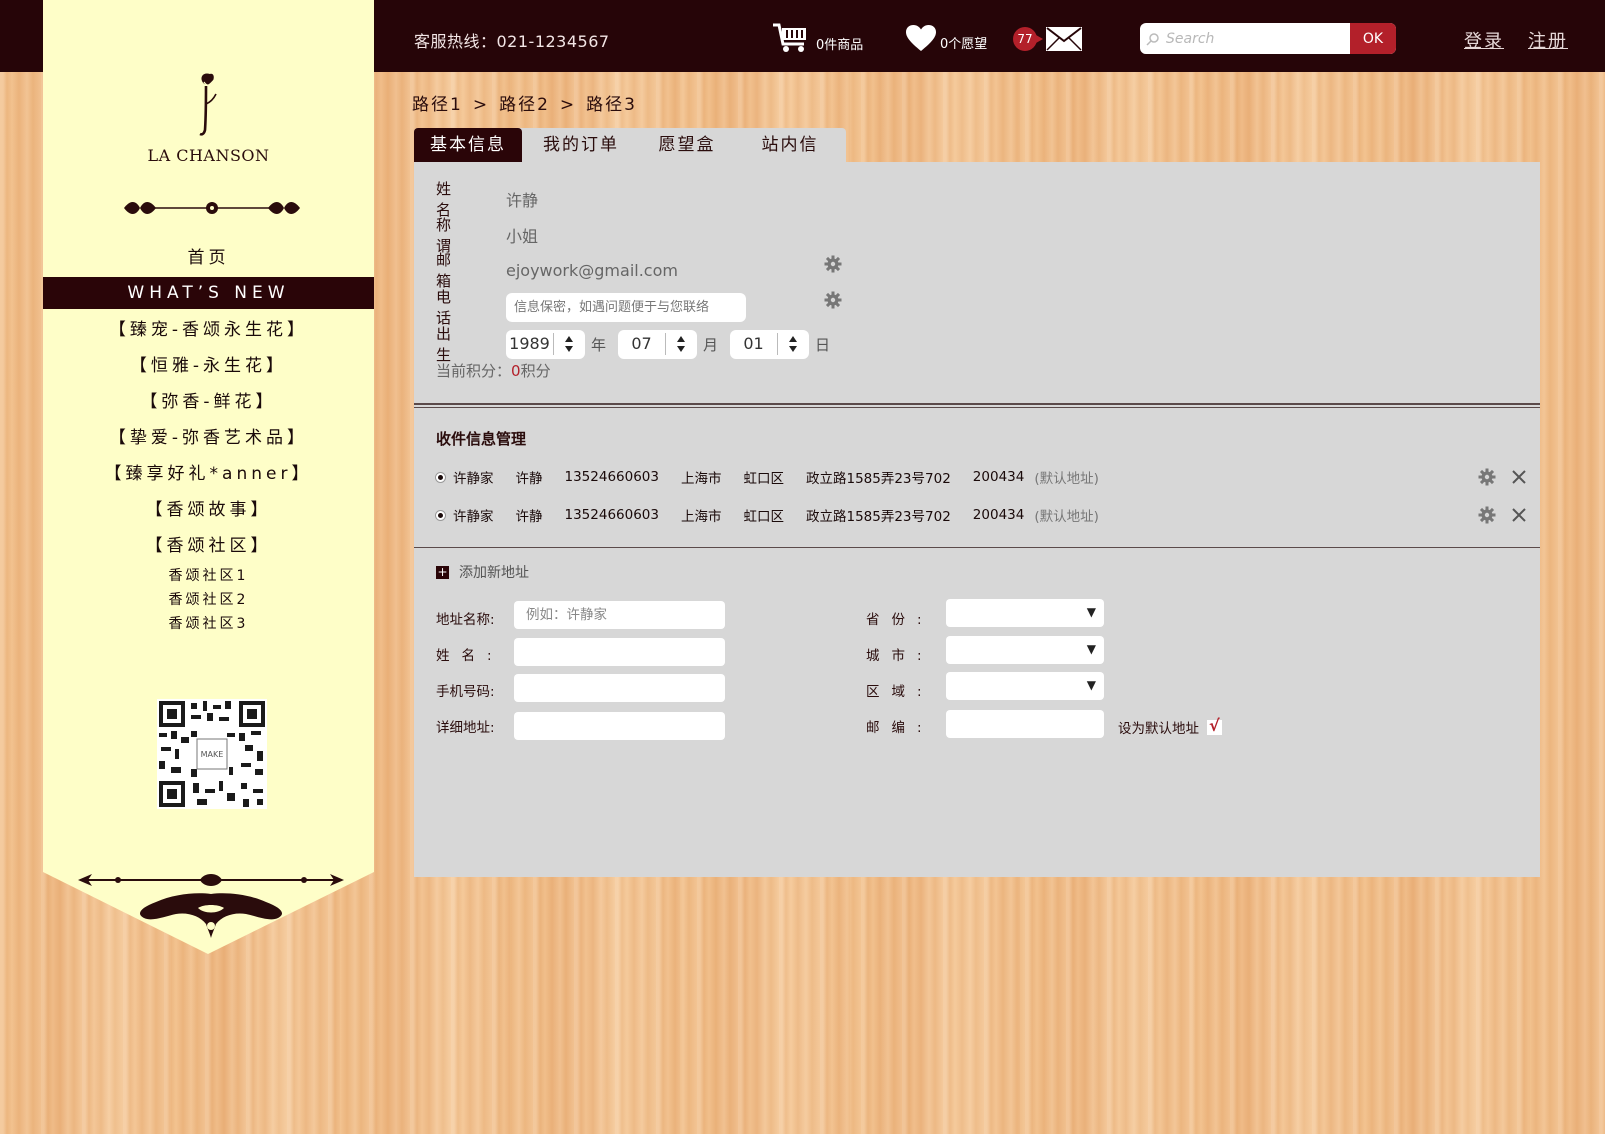  Describe the element at coordinates (626, 307) in the screenshot. I see `phone-input` at that location.